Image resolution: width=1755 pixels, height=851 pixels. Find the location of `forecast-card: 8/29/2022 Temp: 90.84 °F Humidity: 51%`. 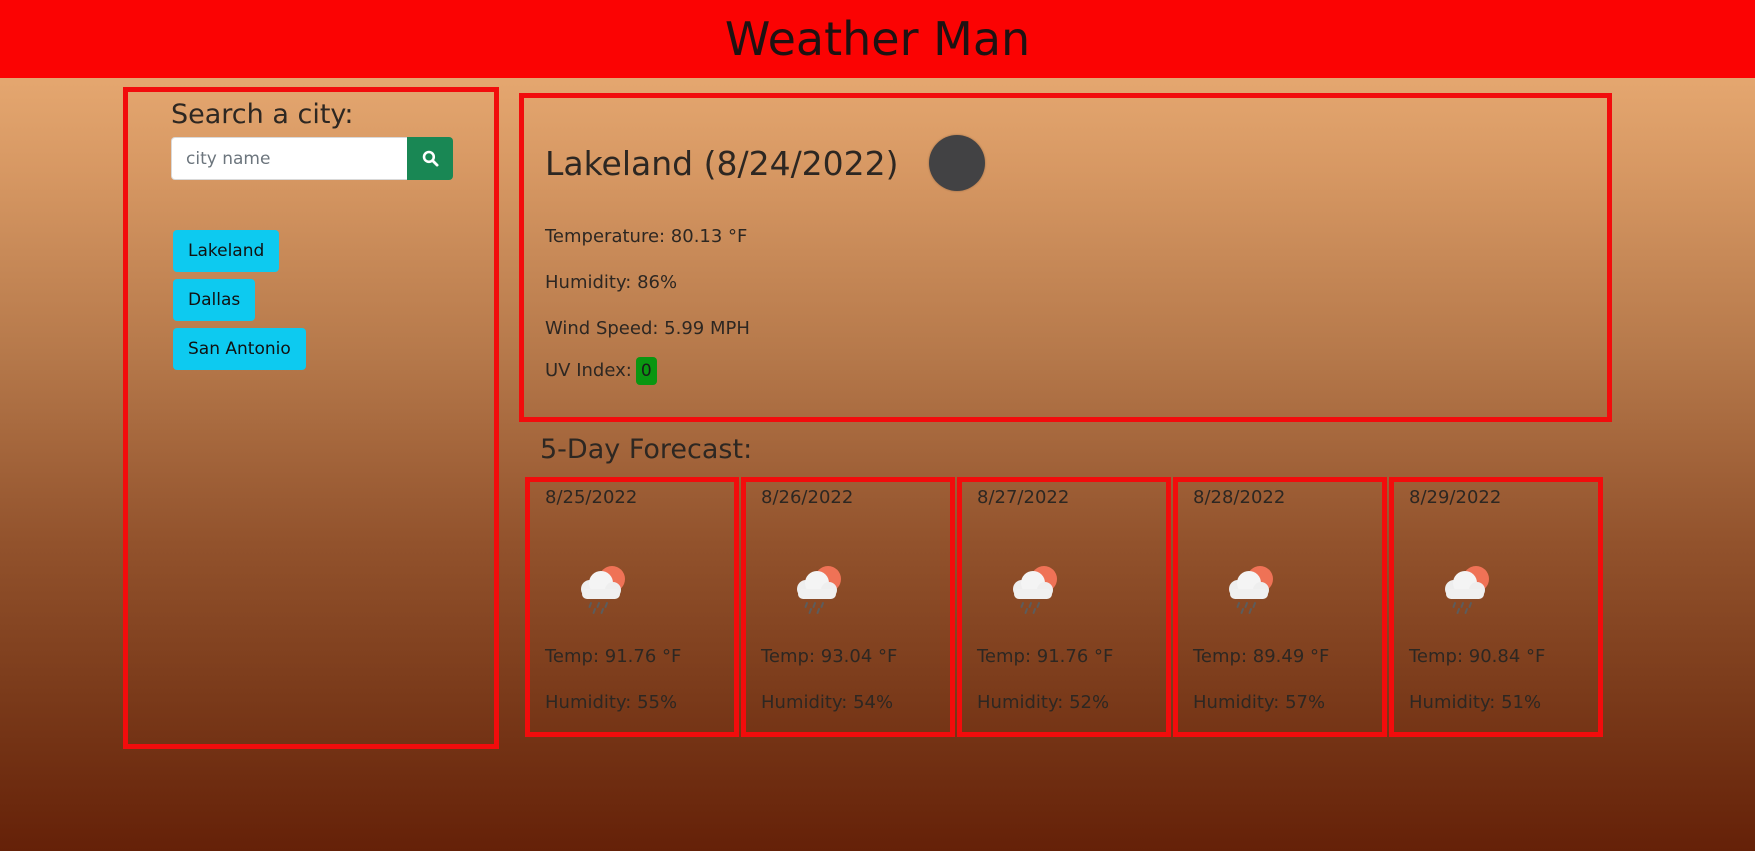

forecast-card: 8/29/2022 Temp: 90.84 °F Humidity: 51% is located at coordinates (1496, 607).